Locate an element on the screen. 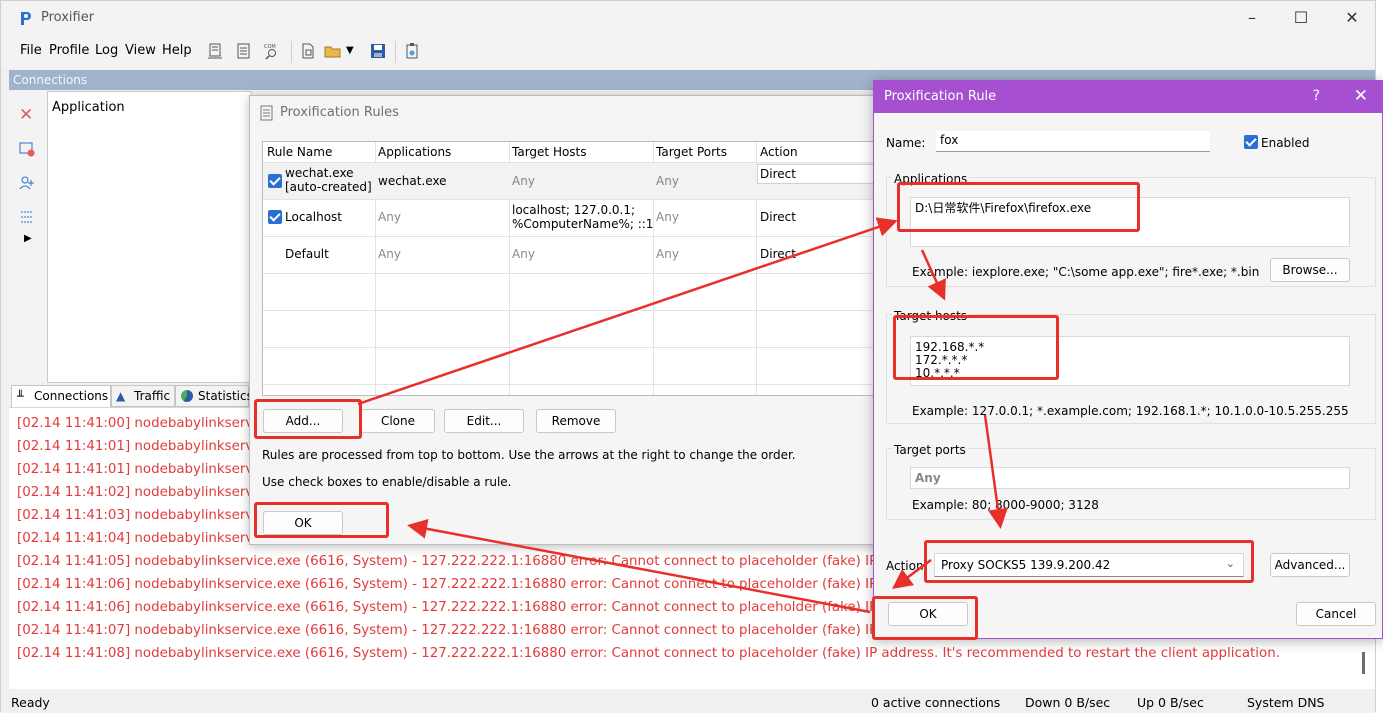 Image resolution: width=1383 pixels, height=718 pixels. minimize-icon: – is located at coordinates (1252, 18).